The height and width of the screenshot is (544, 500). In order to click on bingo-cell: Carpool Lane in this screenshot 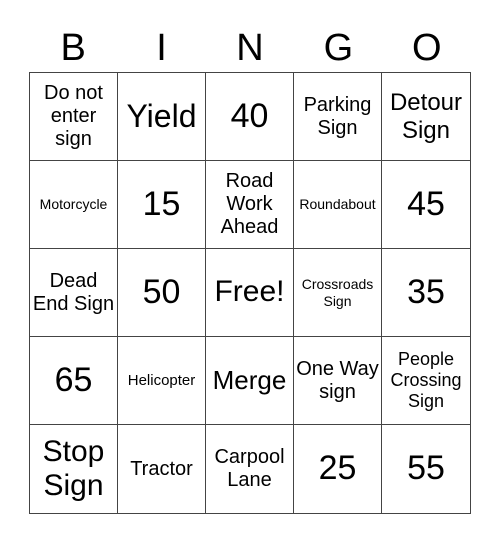, I will do `click(250, 469)`.